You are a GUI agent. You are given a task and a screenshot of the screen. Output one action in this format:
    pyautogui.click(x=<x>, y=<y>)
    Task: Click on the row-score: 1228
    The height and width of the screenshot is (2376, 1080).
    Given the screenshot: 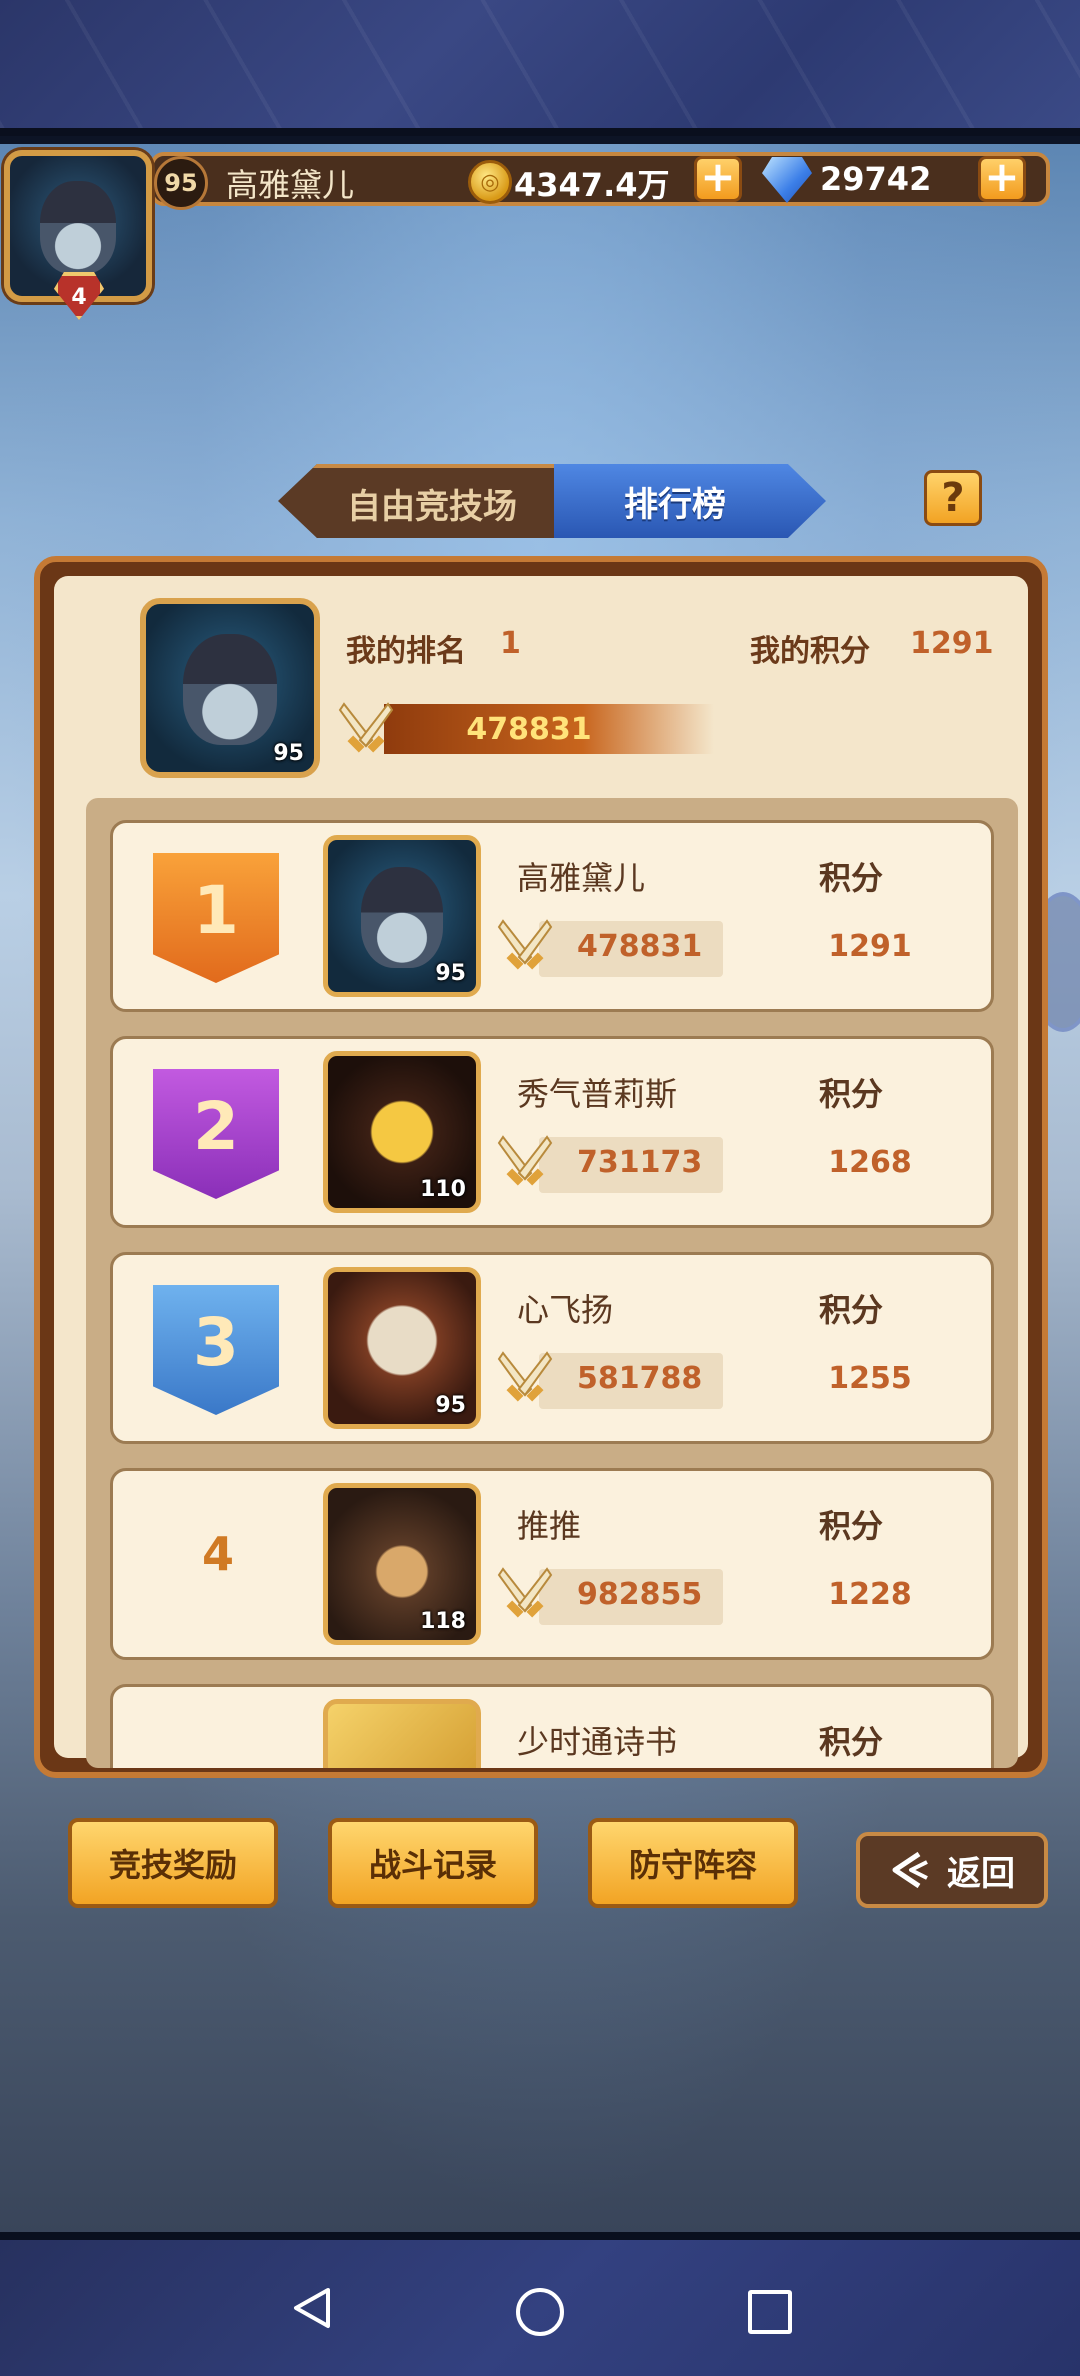 What is the action you would take?
    pyautogui.click(x=870, y=1594)
    